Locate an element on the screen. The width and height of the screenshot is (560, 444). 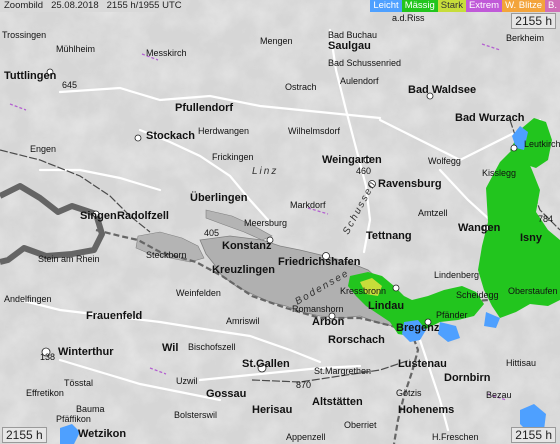
place-label: Dornbirn is located at coordinates (467, 378).